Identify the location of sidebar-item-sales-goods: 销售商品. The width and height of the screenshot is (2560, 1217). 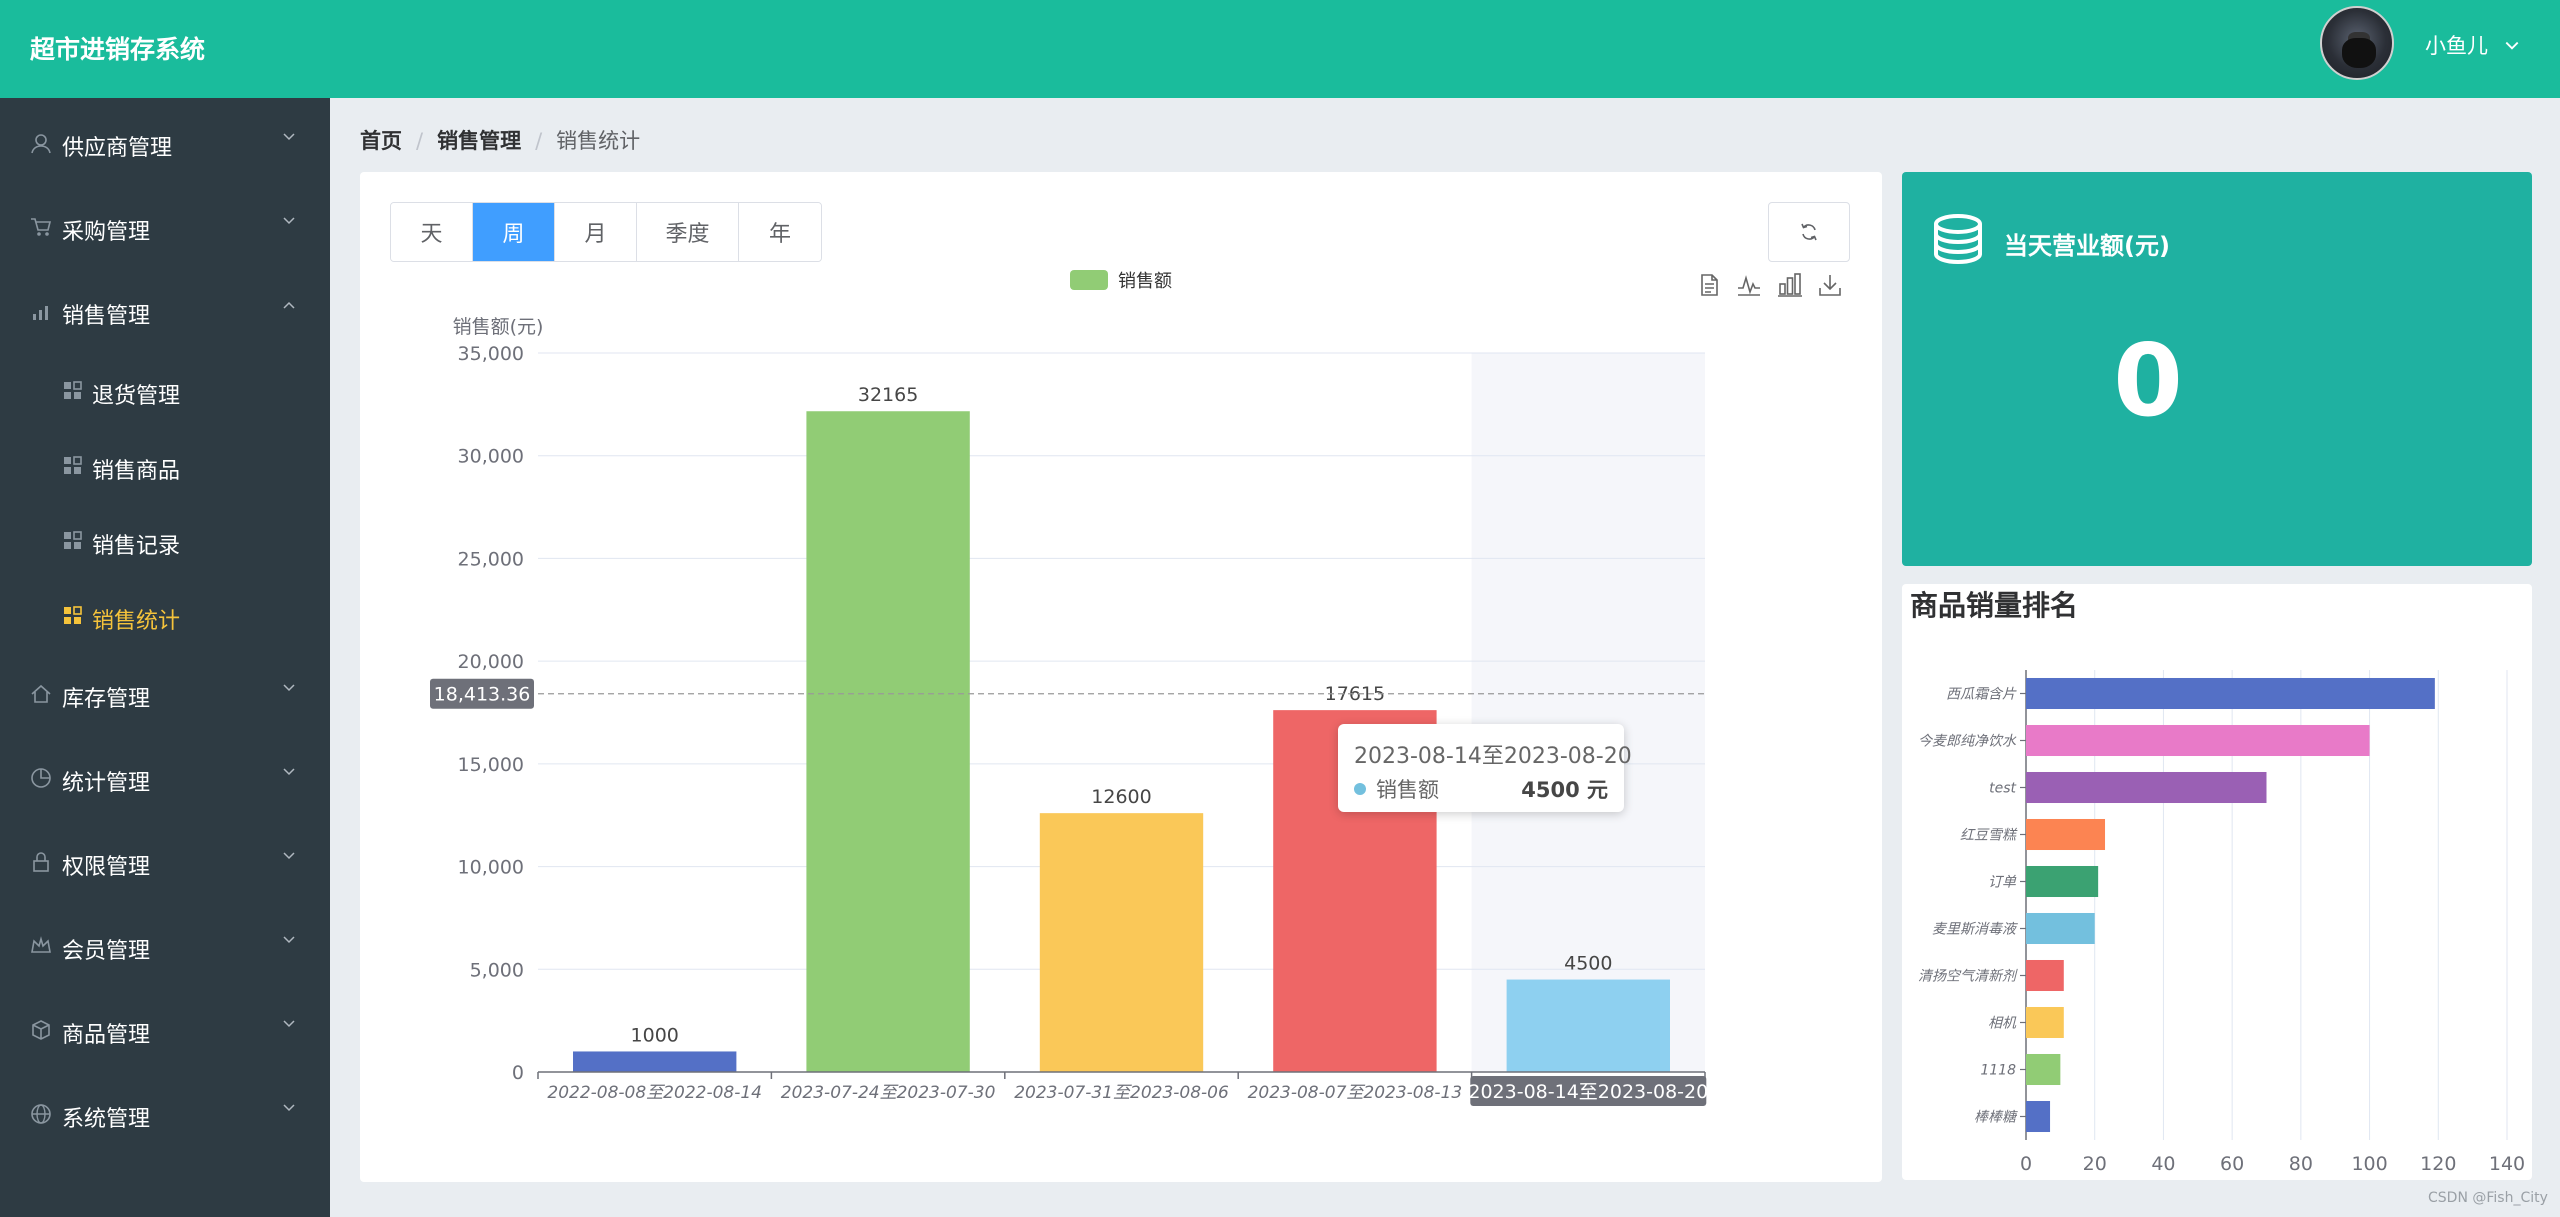
(165, 465).